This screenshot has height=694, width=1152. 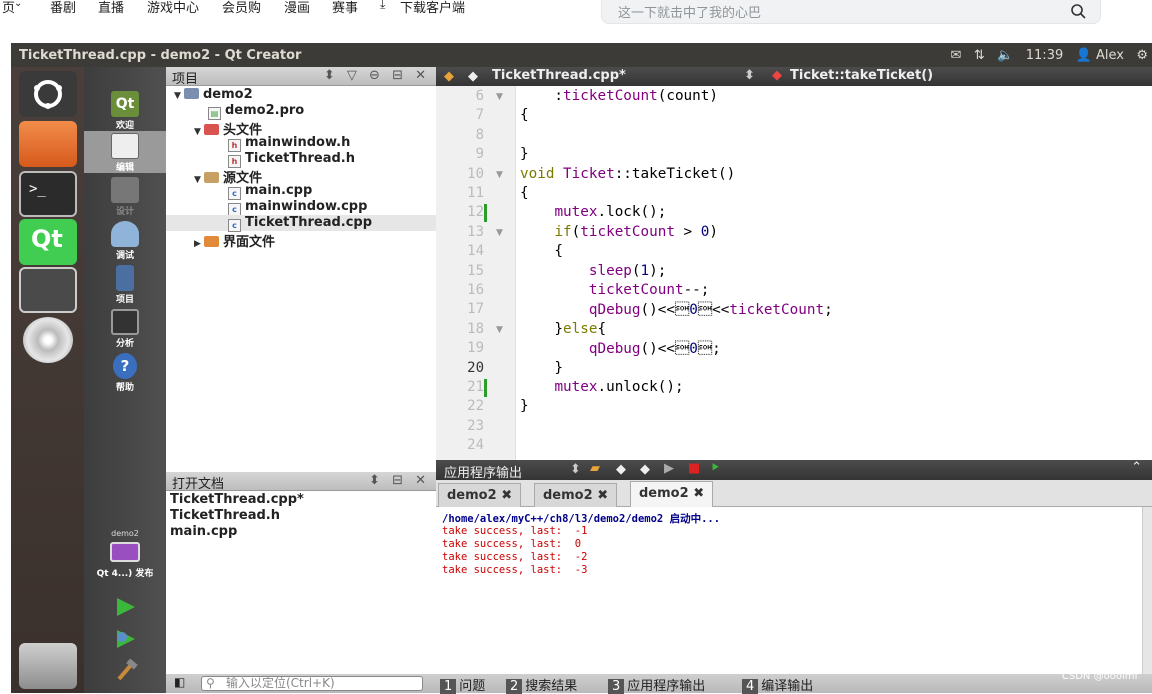 I want to click on tree-item-mainwindow-h: h mainwindow.h, so click(x=289, y=143).